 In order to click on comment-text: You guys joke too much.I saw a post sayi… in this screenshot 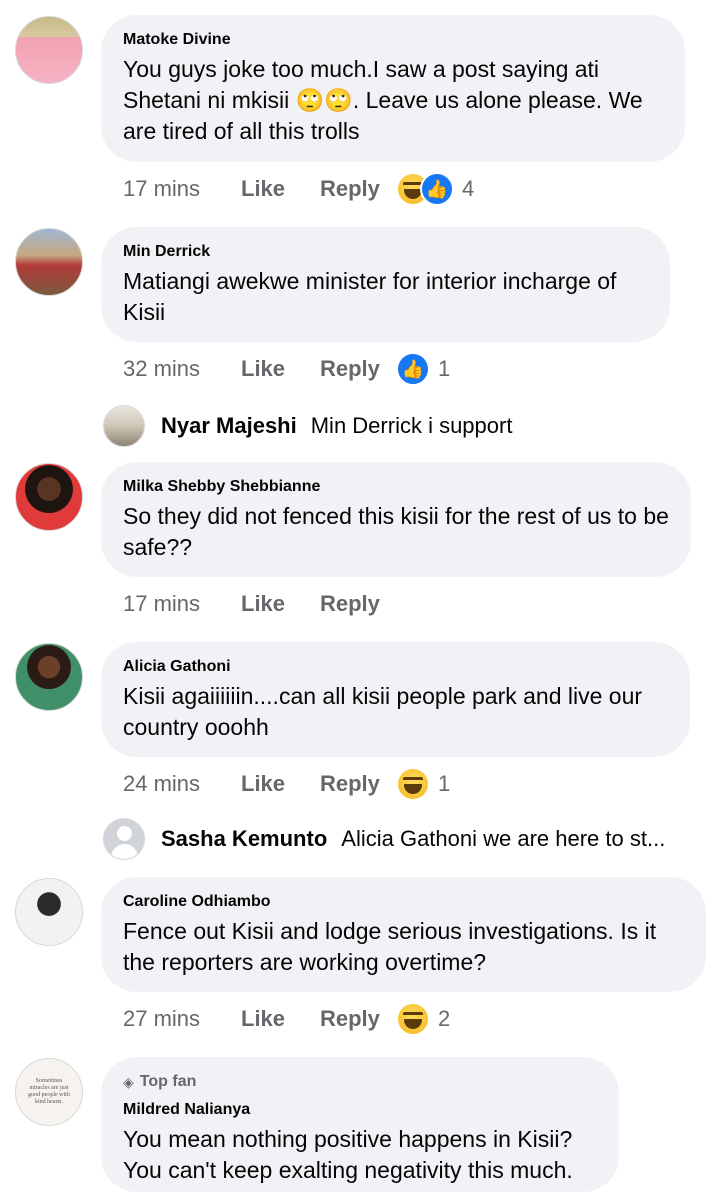, I will do `click(383, 100)`.